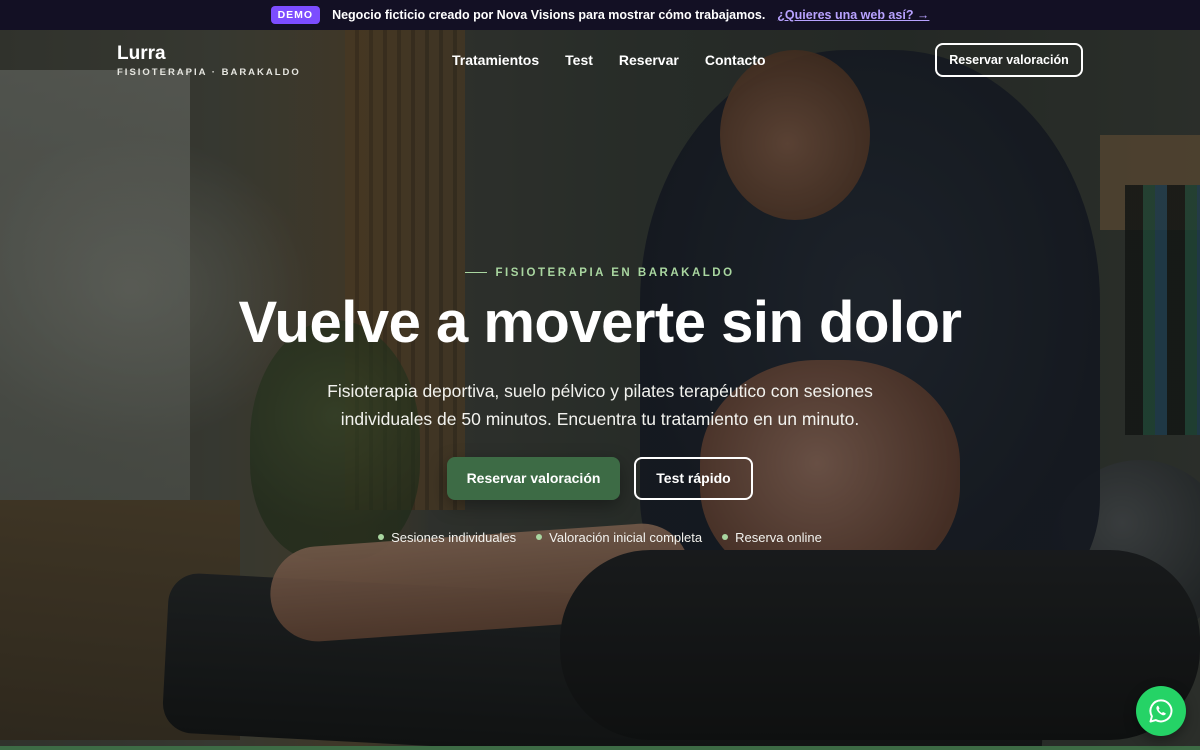 Image resolution: width=1200 pixels, height=750 pixels. I want to click on brand-logo: Lurra FISIOTERAPIA · BARAKALDO, so click(209, 61).